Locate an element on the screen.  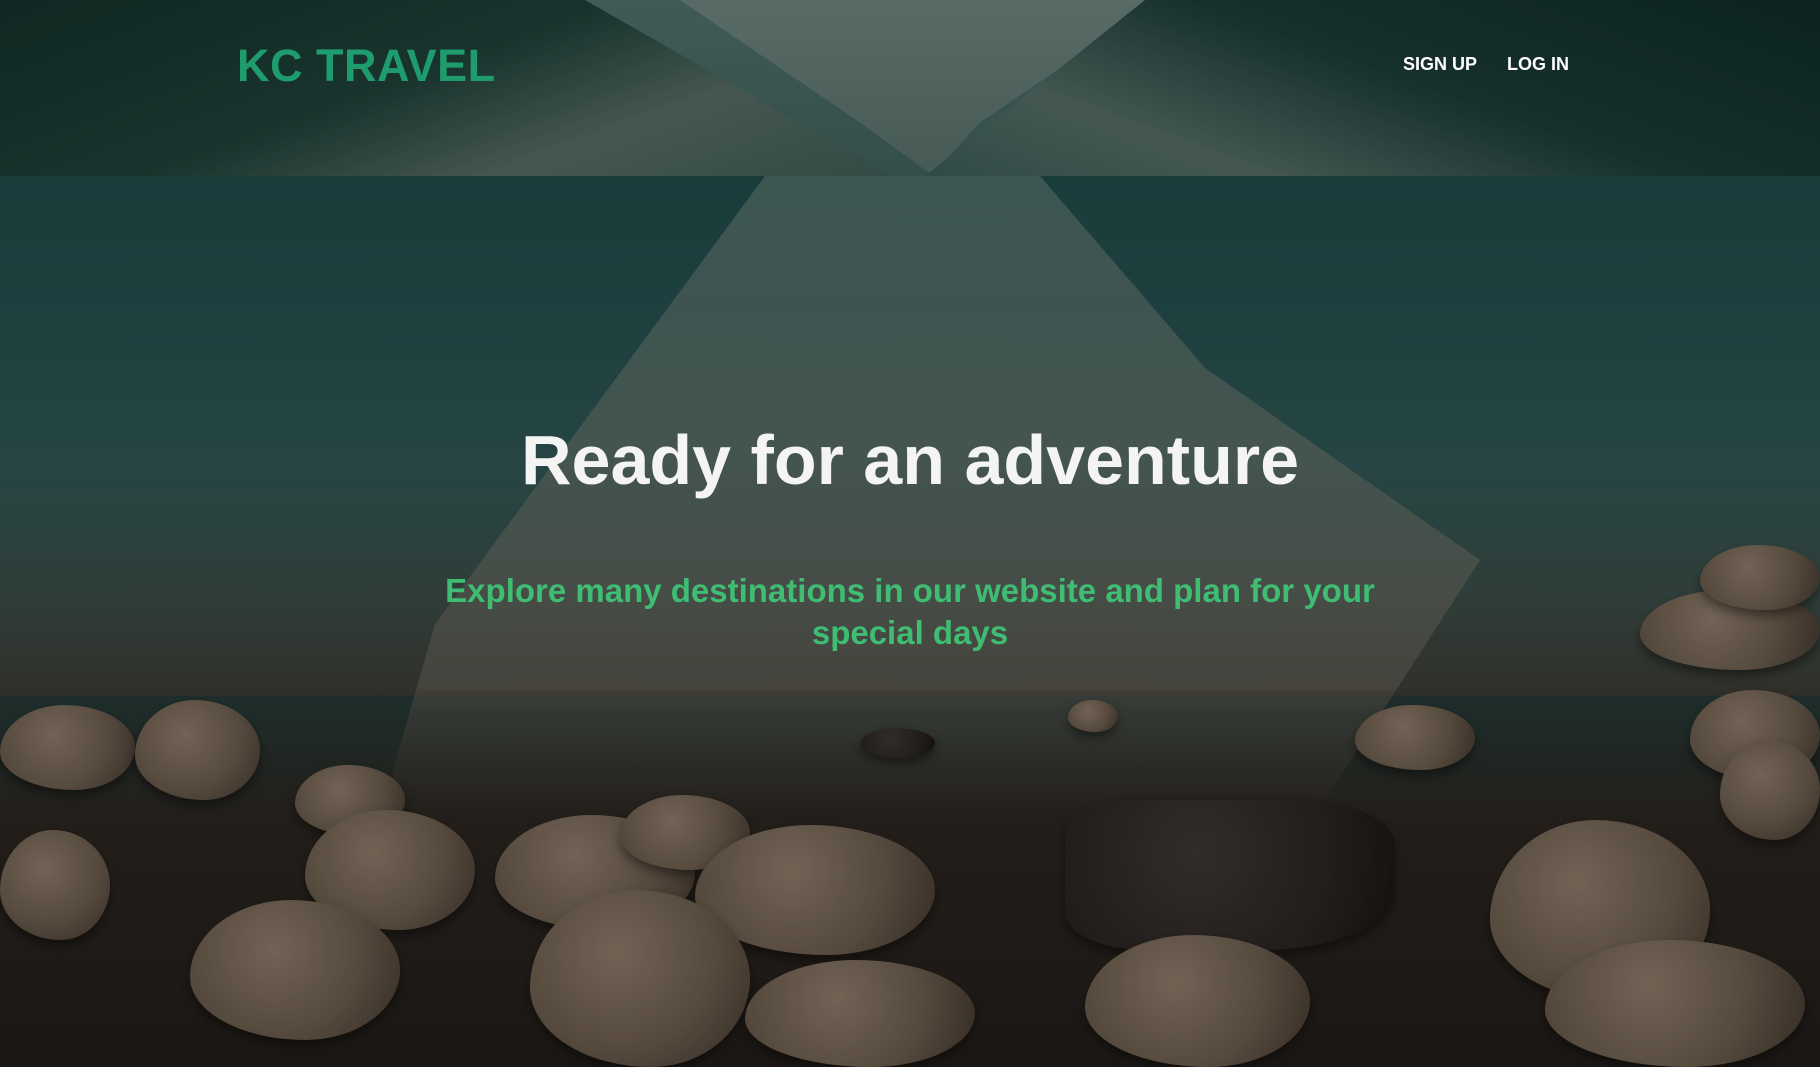
hero-title: Ready for an adventure is located at coordinates (910, 460).